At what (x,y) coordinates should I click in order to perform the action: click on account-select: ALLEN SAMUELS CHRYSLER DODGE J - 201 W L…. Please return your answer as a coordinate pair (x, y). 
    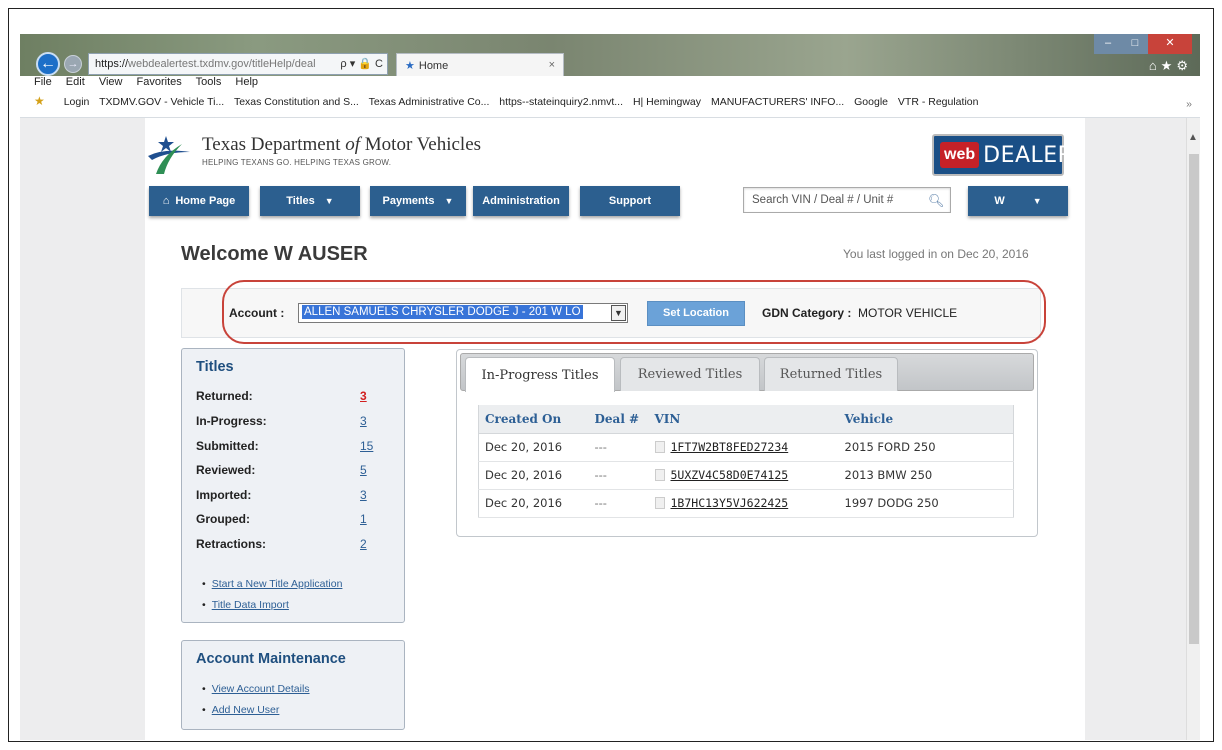
    Looking at the image, I should click on (463, 313).